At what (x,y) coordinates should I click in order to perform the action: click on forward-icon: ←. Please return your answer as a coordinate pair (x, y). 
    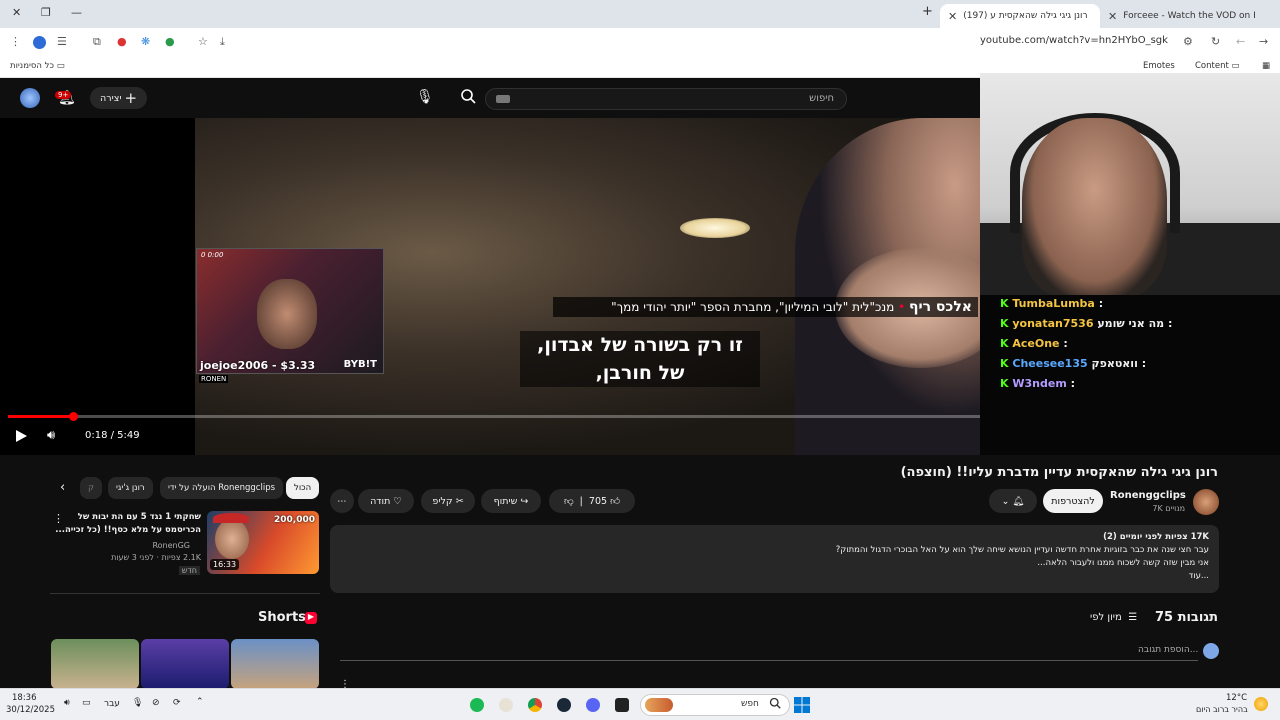
    Looking at the image, I should click on (1240, 41).